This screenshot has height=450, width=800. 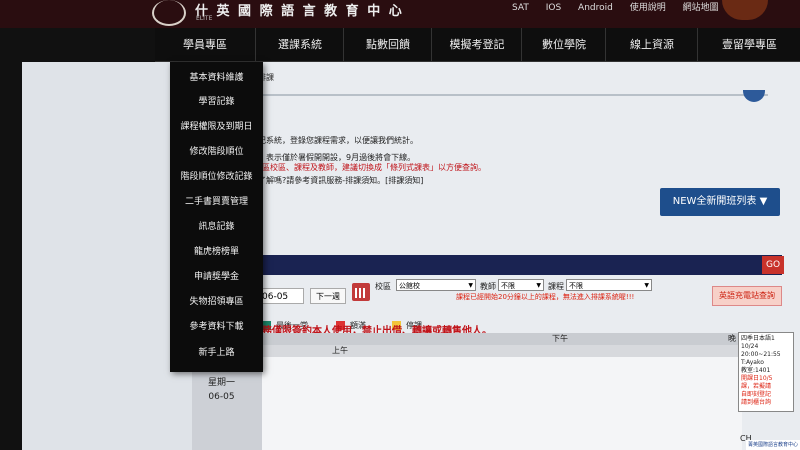 What do you see at coordinates (556, 286) in the screenshot?
I see `course-label: 課程` at bounding box center [556, 286].